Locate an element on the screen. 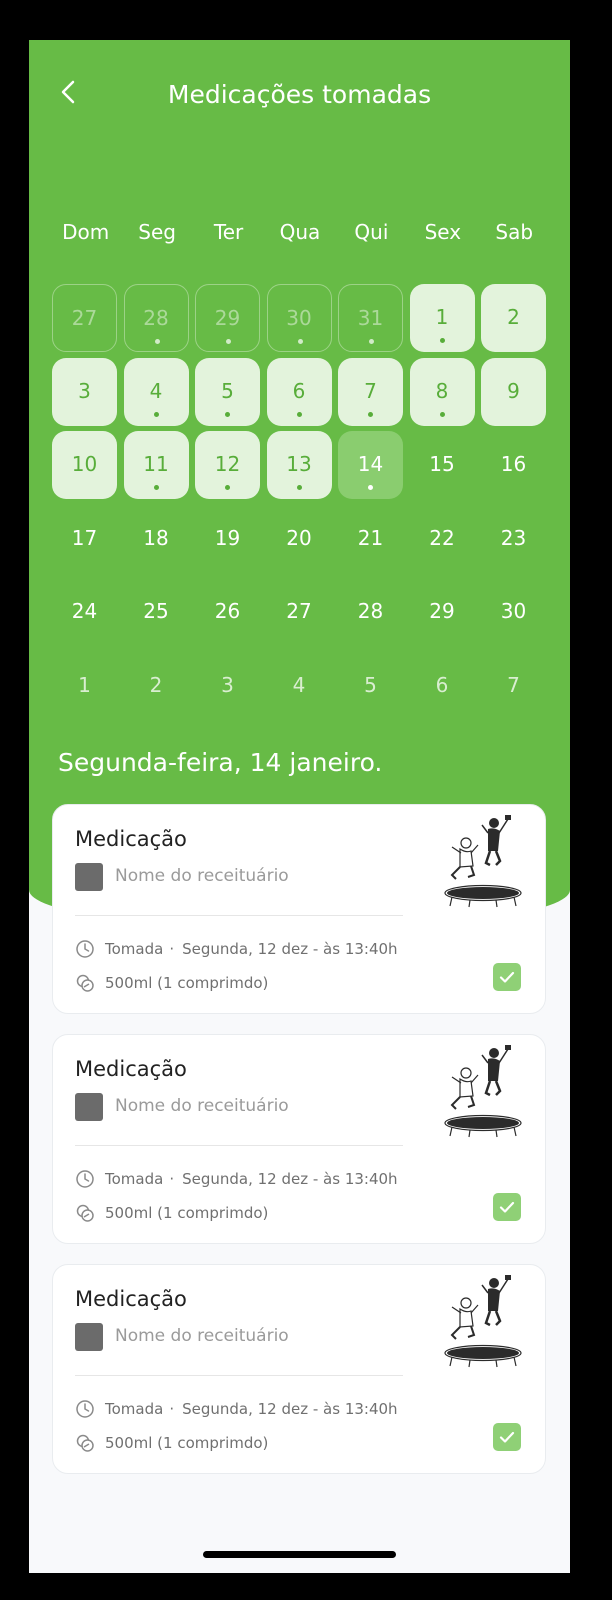 The width and height of the screenshot is (612, 1600). calendar-day-cell: 16 is located at coordinates (513, 465).